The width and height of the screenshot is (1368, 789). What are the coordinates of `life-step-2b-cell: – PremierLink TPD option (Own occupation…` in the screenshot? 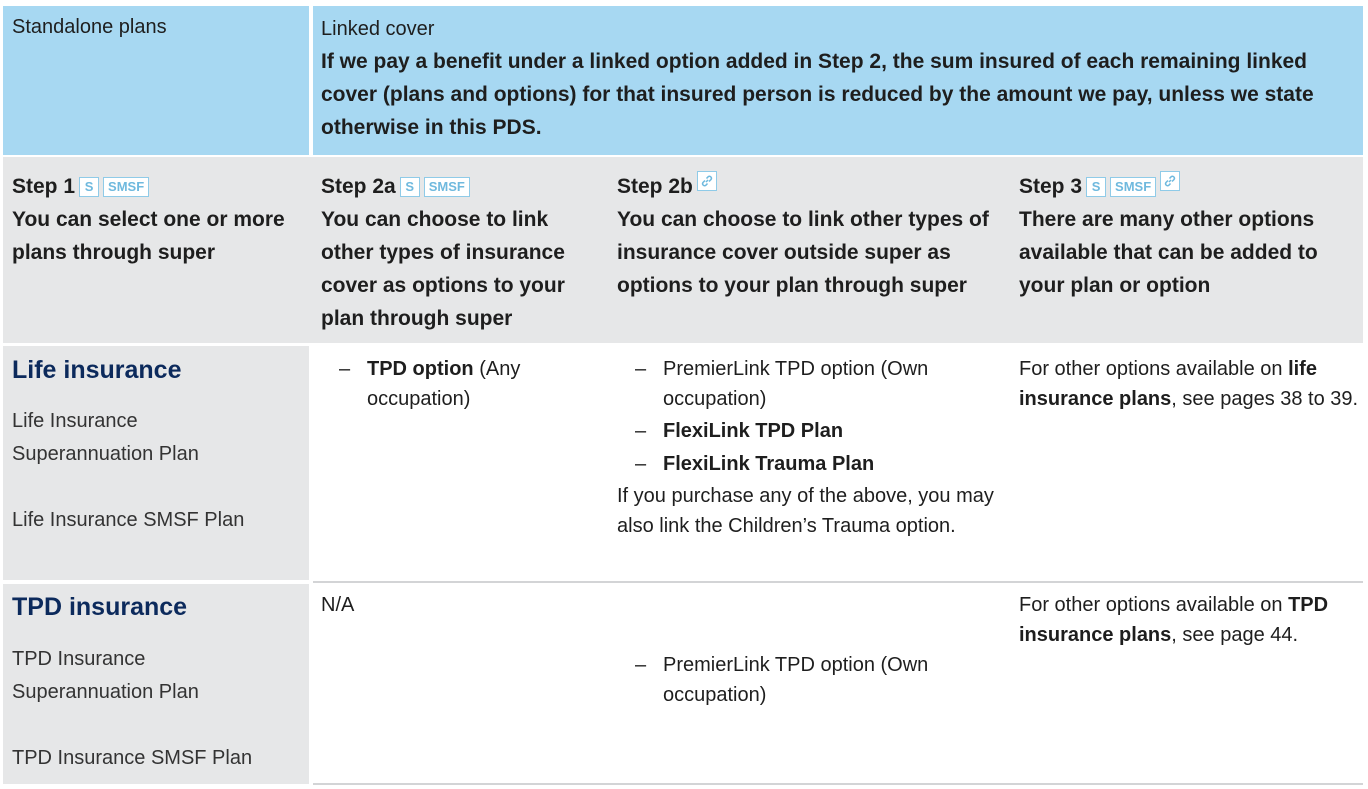 It's located at (814, 447).